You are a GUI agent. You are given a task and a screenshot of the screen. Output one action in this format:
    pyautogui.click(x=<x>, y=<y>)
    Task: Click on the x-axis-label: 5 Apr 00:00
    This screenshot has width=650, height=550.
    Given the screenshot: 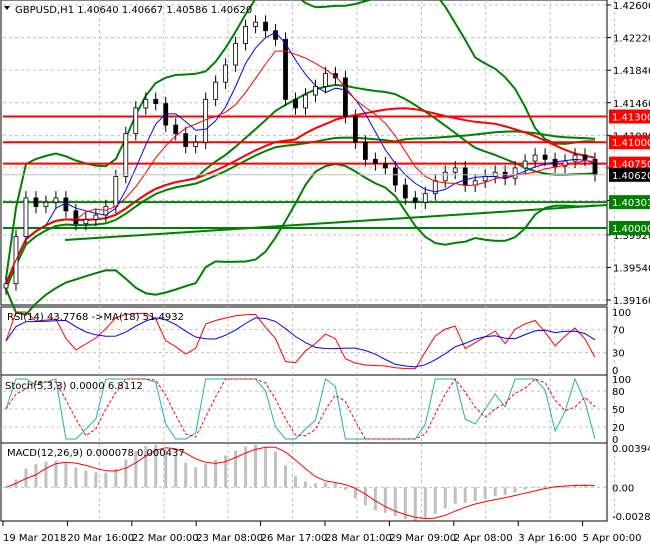 What is the action you would take?
    pyautogui.click(x=612, y=538)
    